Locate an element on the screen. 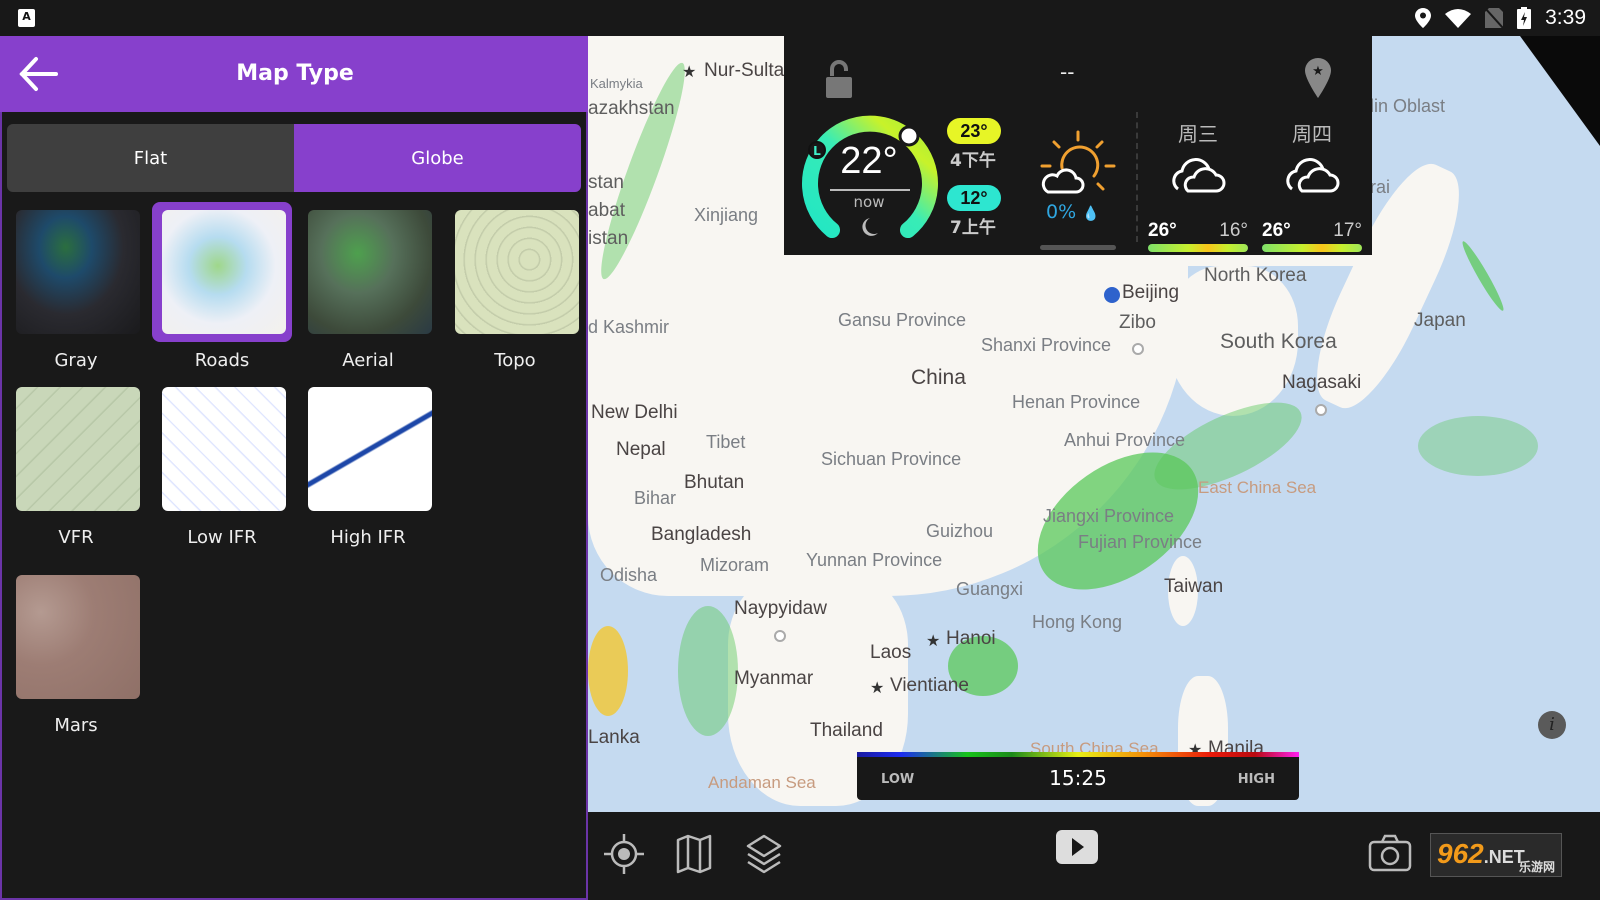  map-type-low-ifr: Low IFR is located at coordinates (222, 469).